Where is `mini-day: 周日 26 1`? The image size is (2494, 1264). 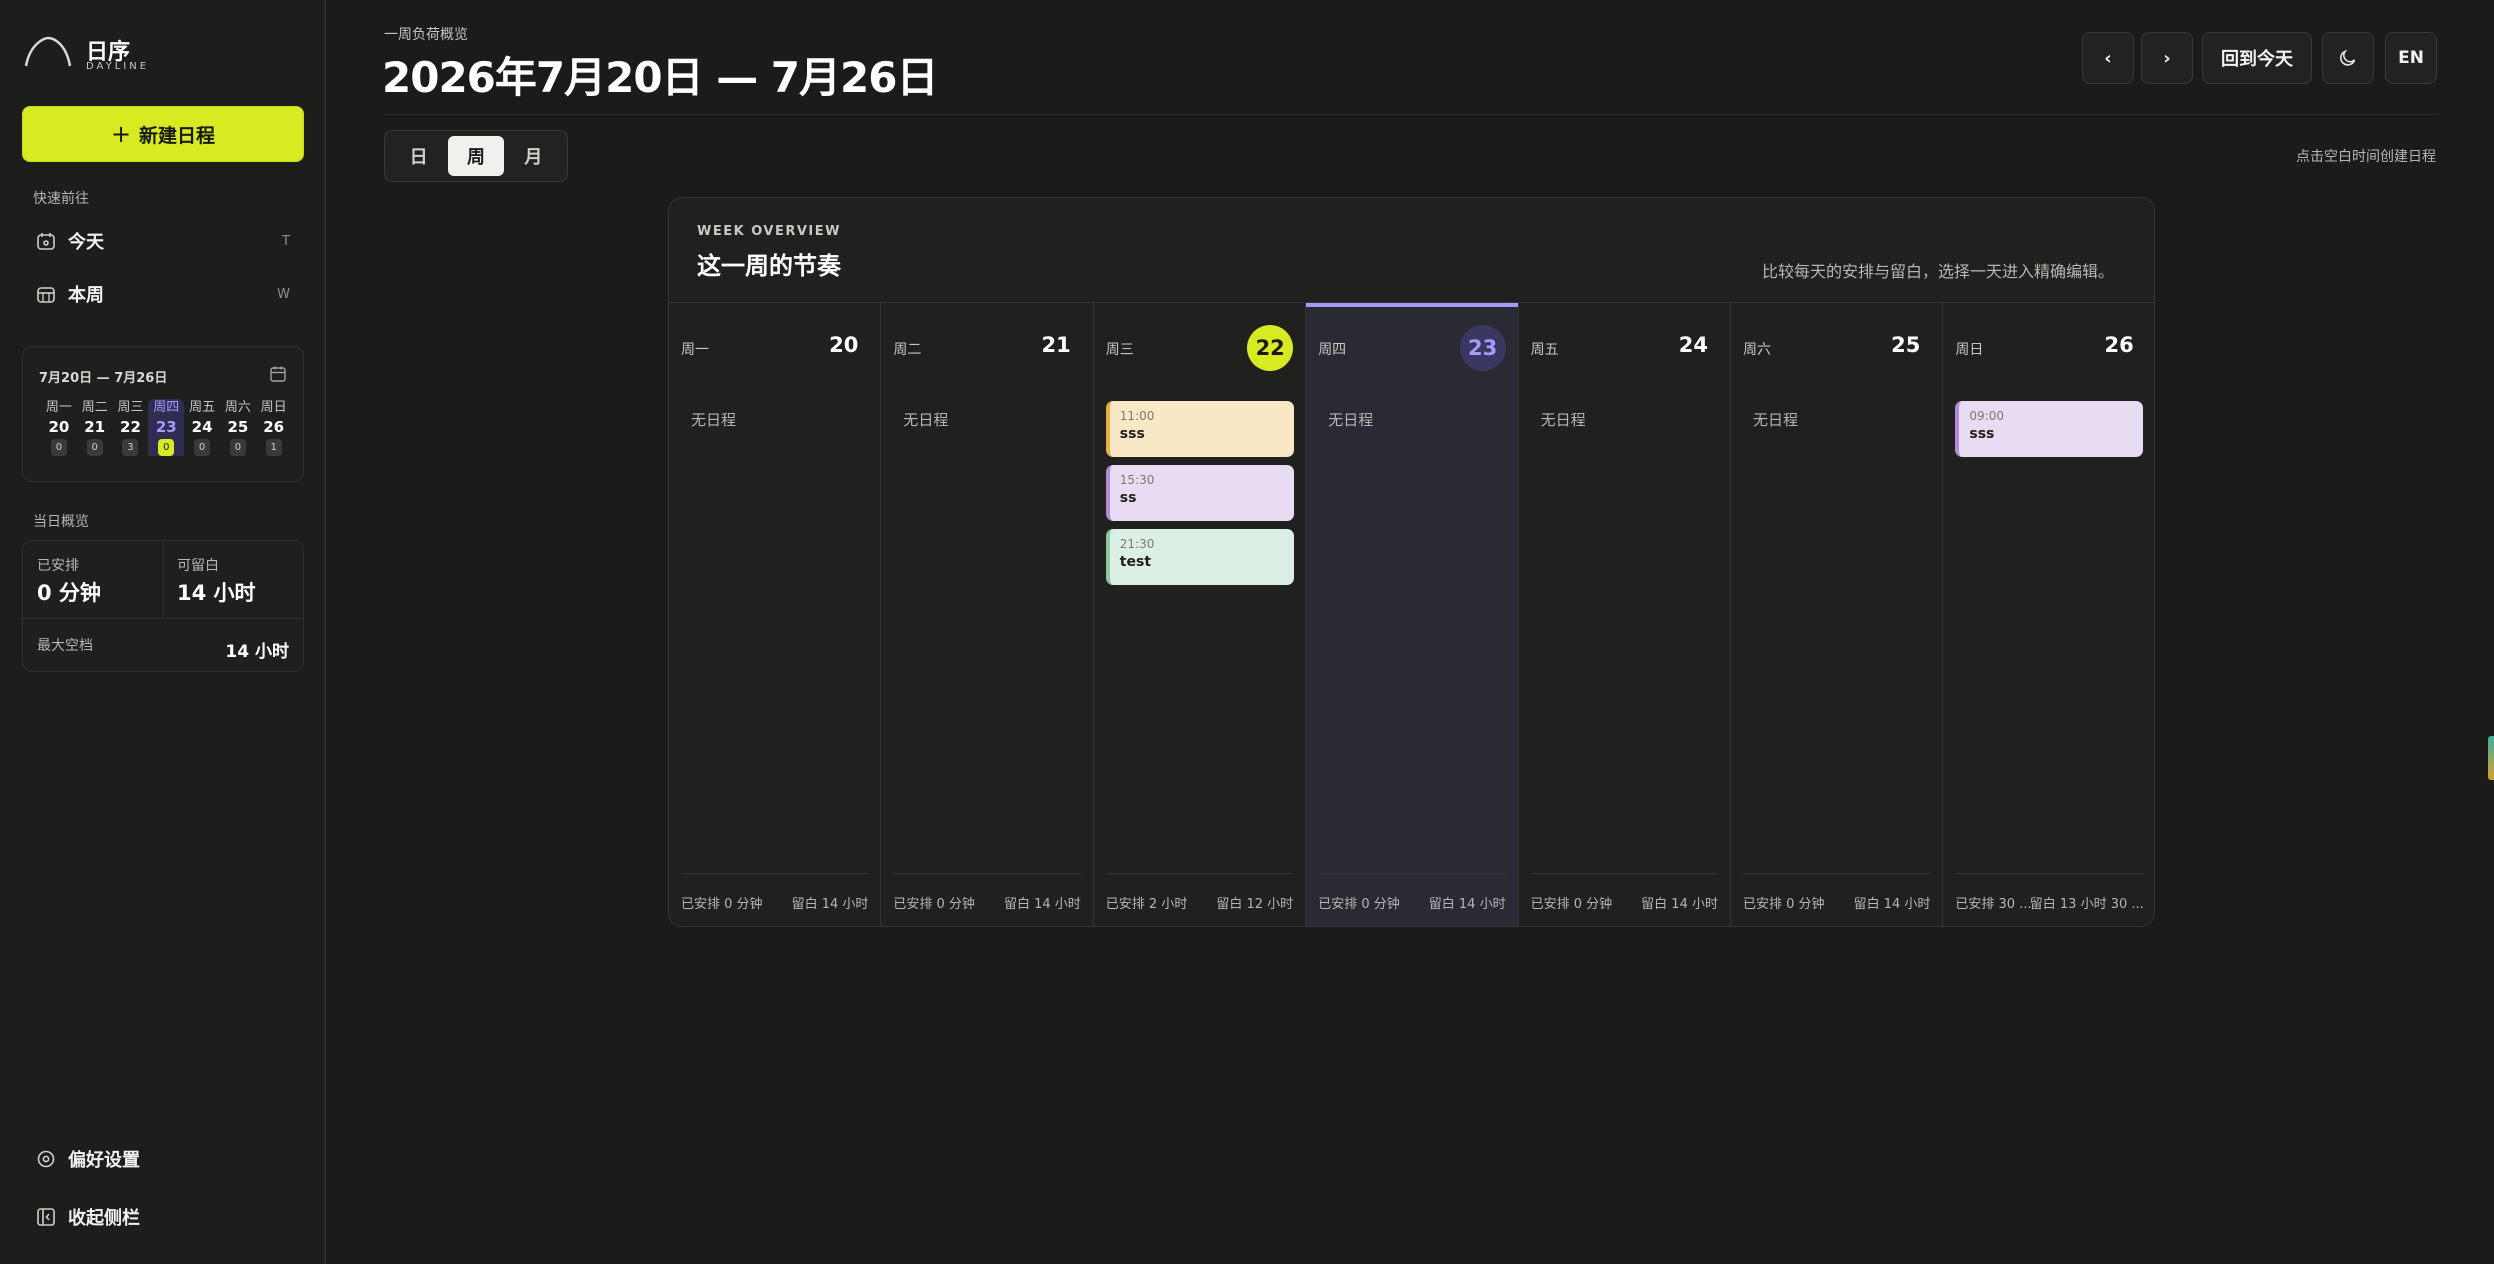 mini-day: 周日 26 1 is located at coordinates (274, 427).